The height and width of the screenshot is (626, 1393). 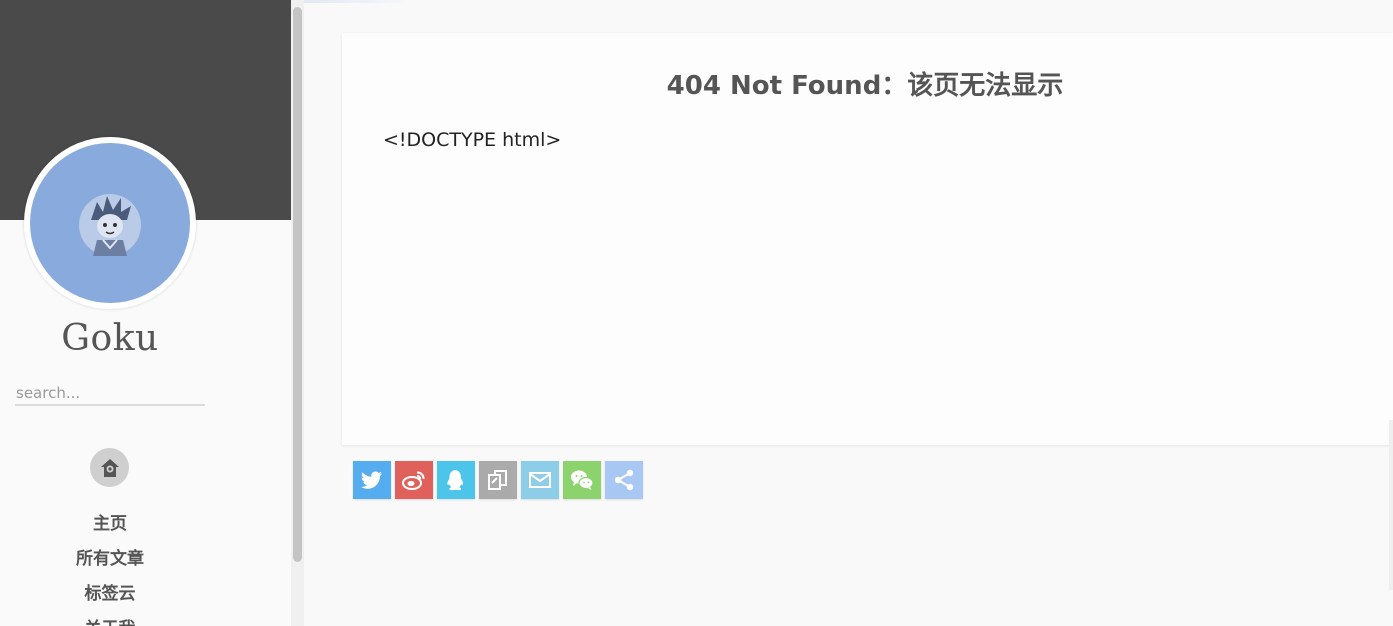 I want to click on goku-avatar-icon, so click(x=110, y=225).